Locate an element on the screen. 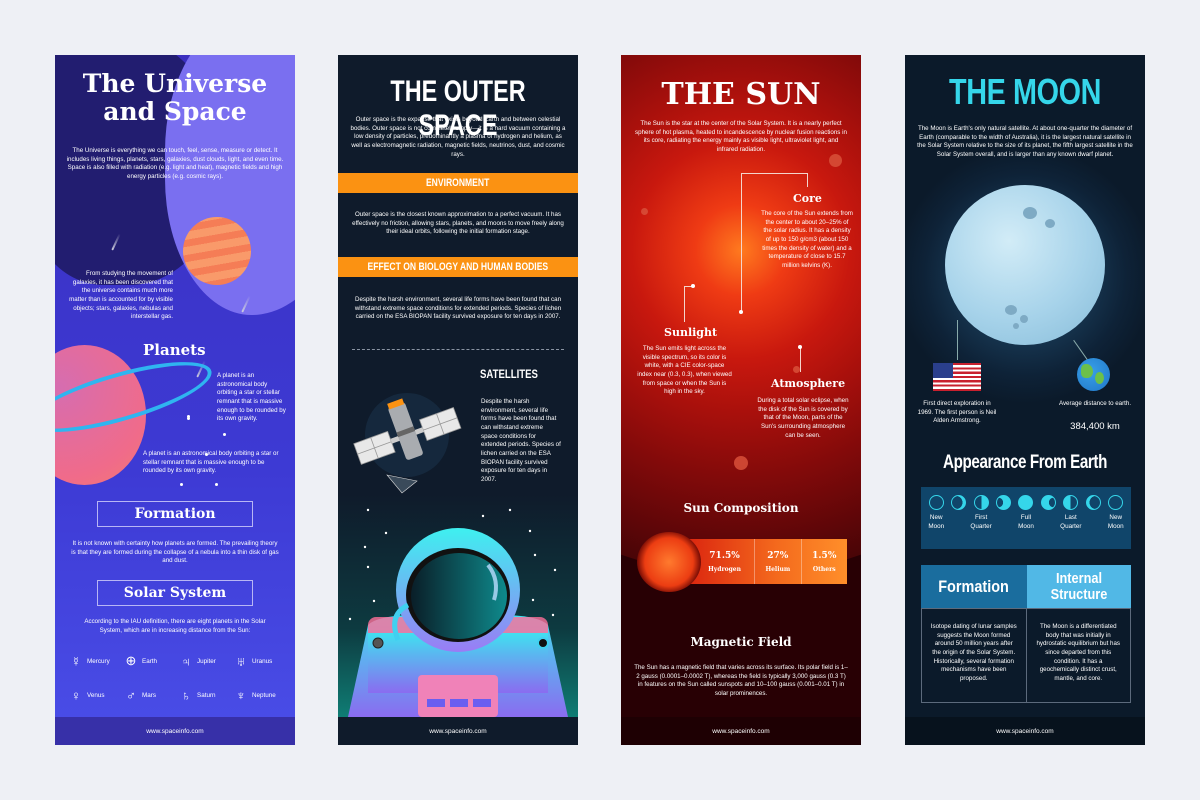  earth-globe-icon is located at coordinates (1093, 374).